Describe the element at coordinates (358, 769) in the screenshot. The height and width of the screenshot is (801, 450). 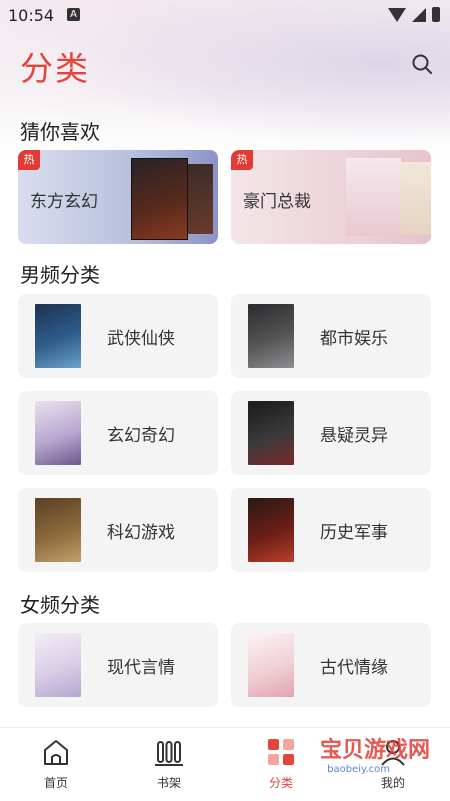
I see `watermark-url: baobeiy.com` at that location.